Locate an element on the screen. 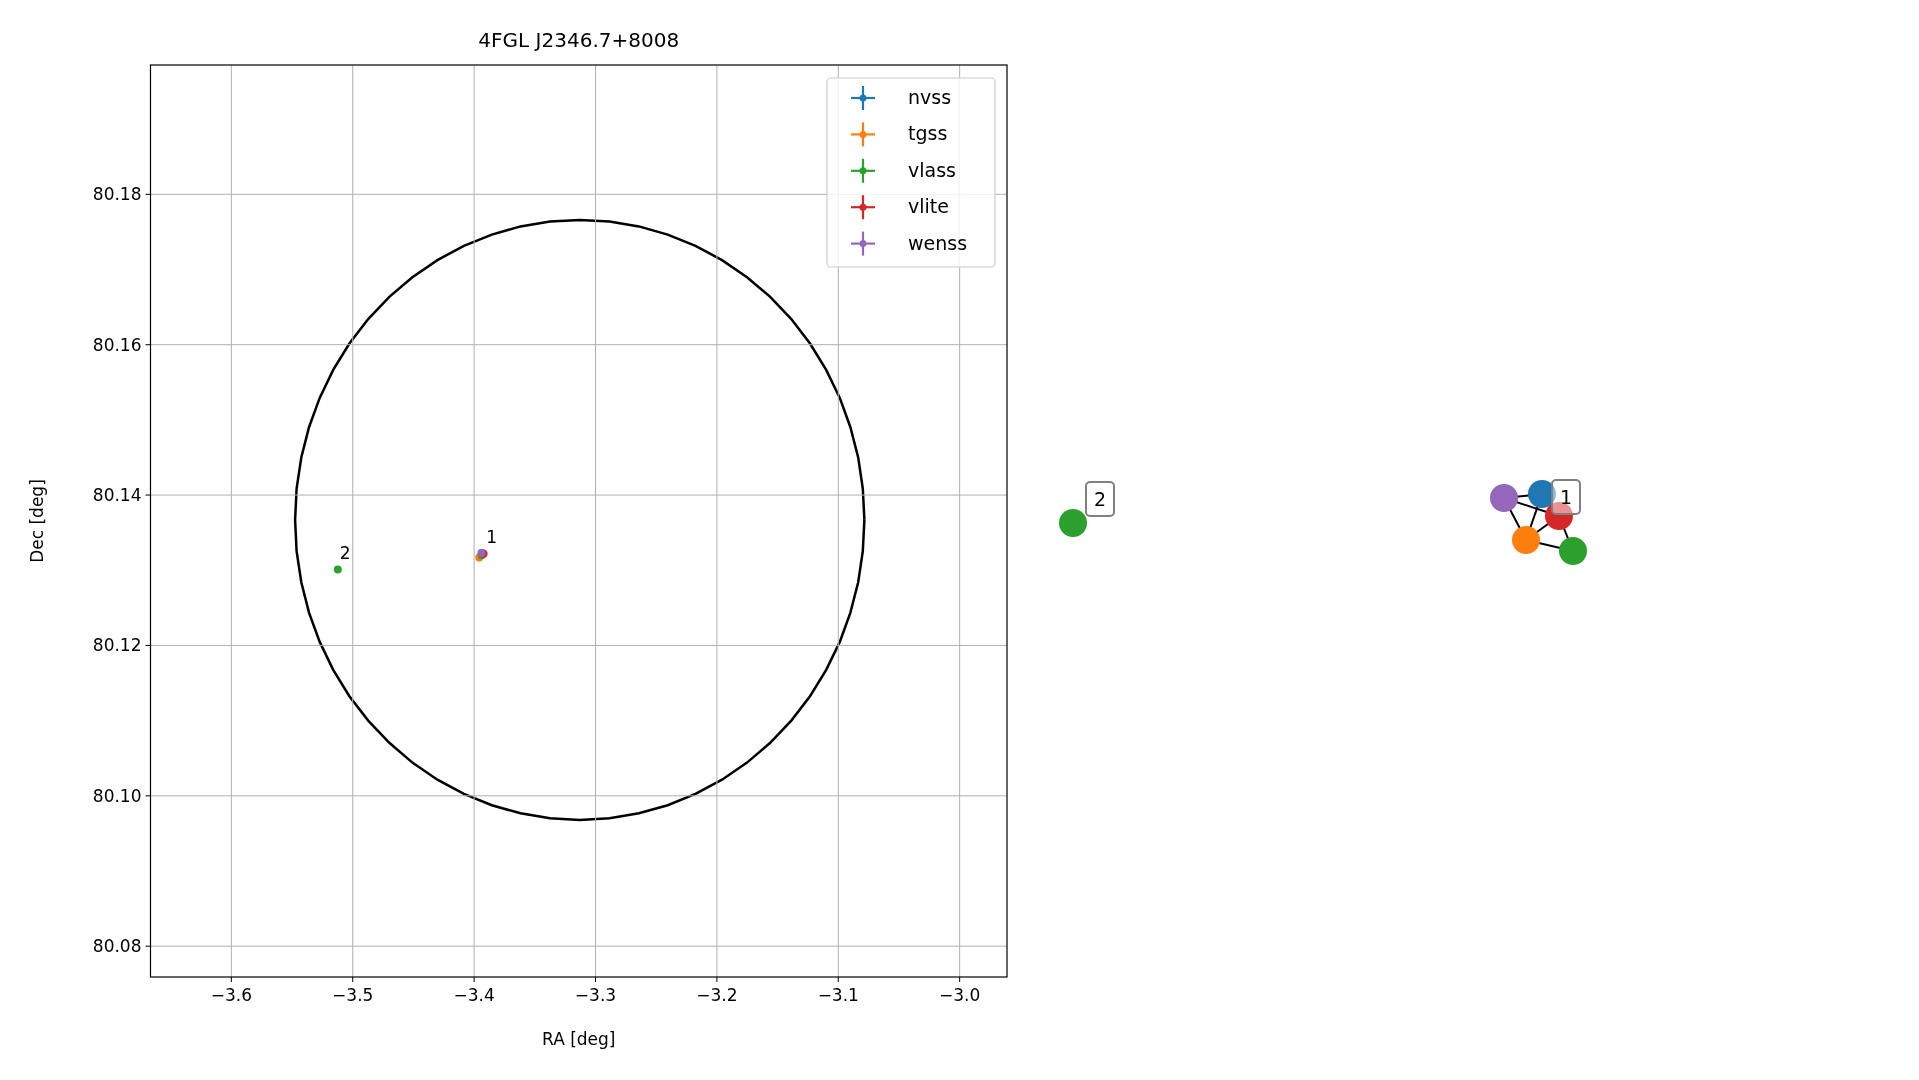 Image resolution: width=1919 pixels, height=1080 pixels. x-tick-label: −3.6 is located at coordinates (231, 995).